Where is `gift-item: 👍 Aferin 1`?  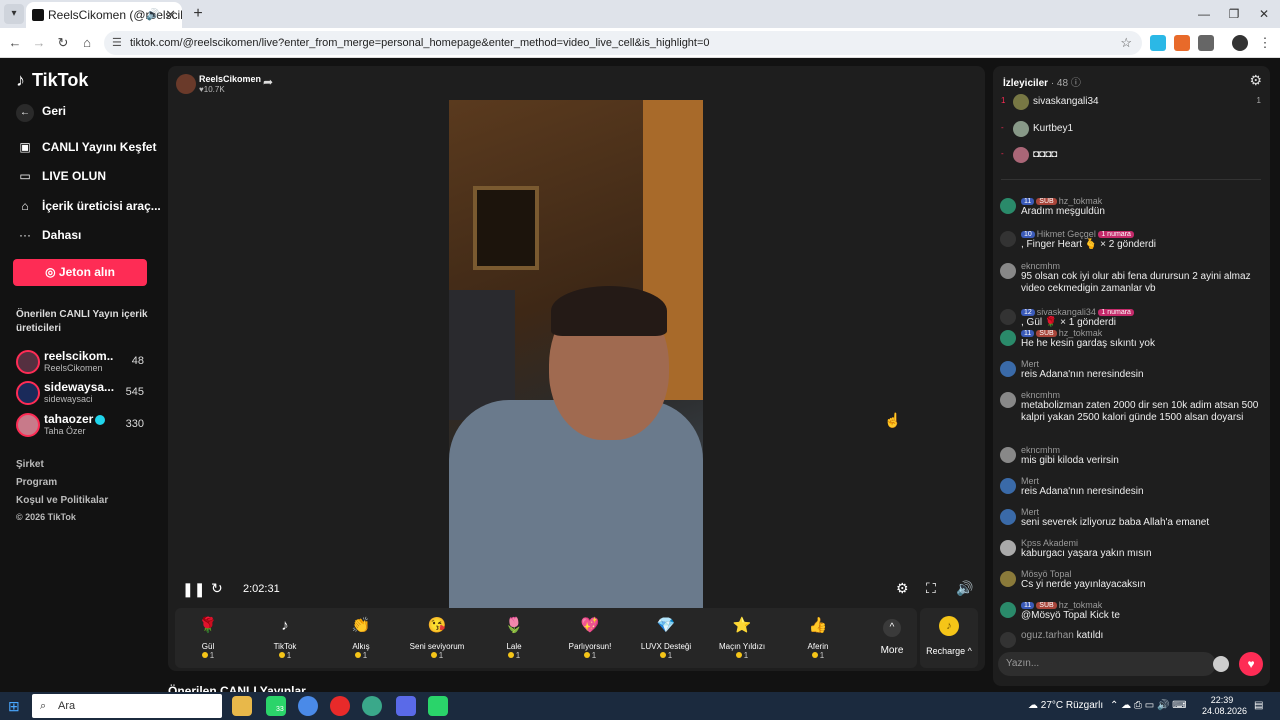 gift-item: 👍 Aferin 1 is located at coordinates (818, 639).